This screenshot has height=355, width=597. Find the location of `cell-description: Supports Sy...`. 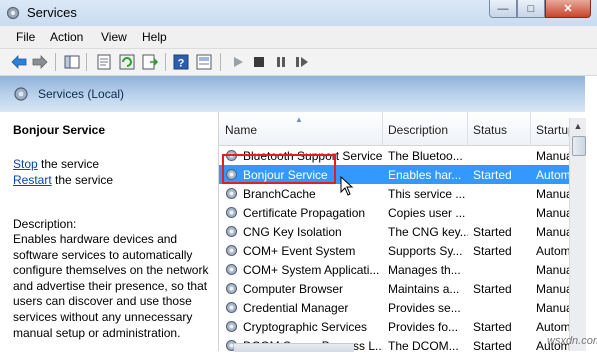

cell-description: Supports Sy... is located at coordinates (425, 251).